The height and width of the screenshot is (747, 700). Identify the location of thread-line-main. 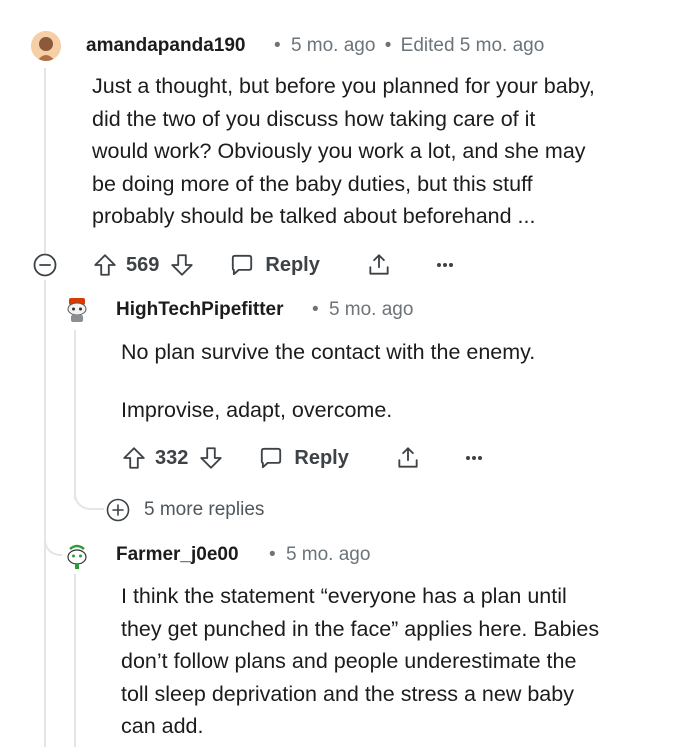
(45, 160).